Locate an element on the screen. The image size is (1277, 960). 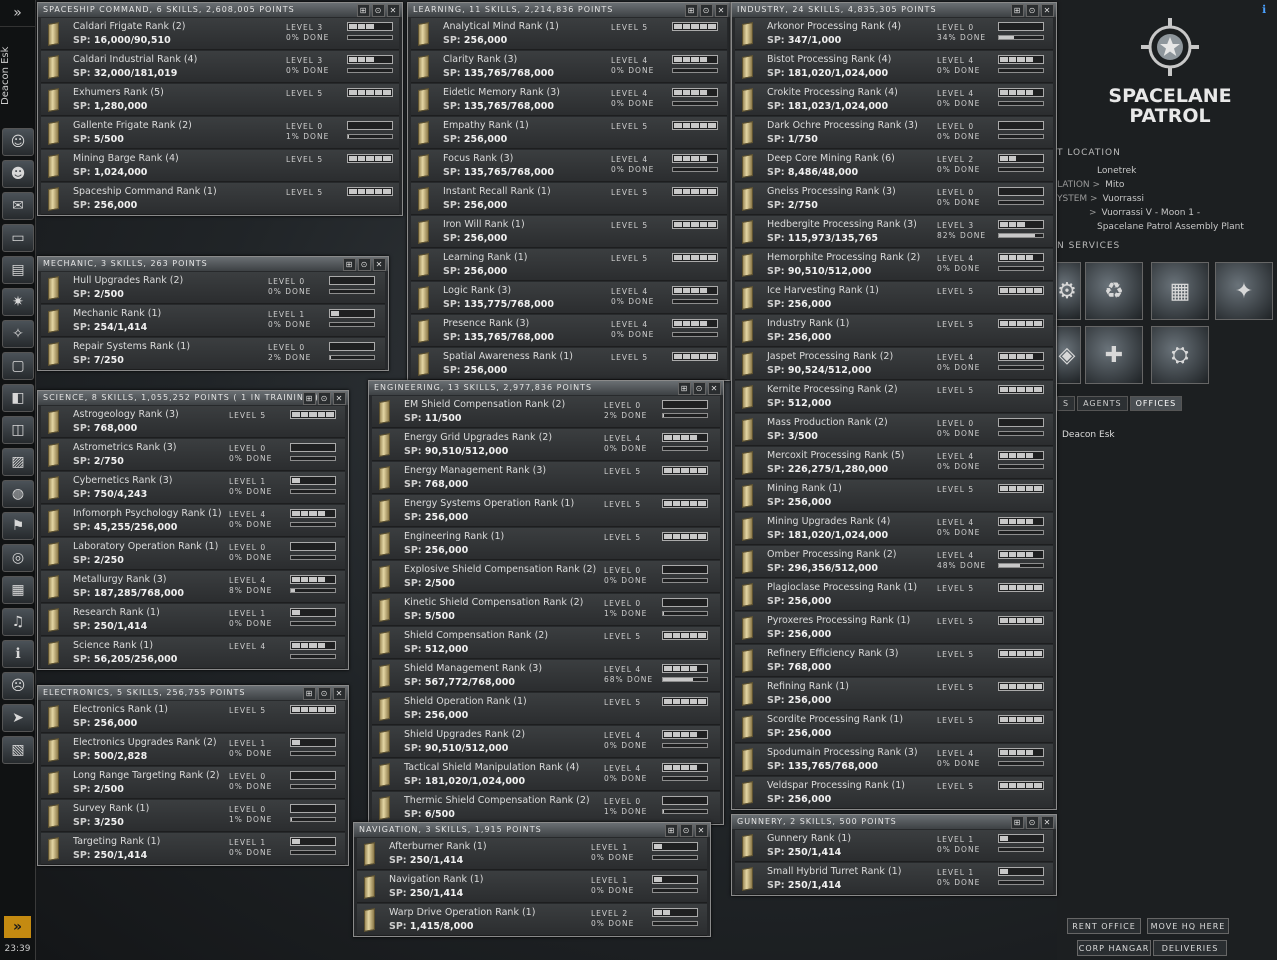
ship-icon: ➤ is located at coordinates (18, 718).